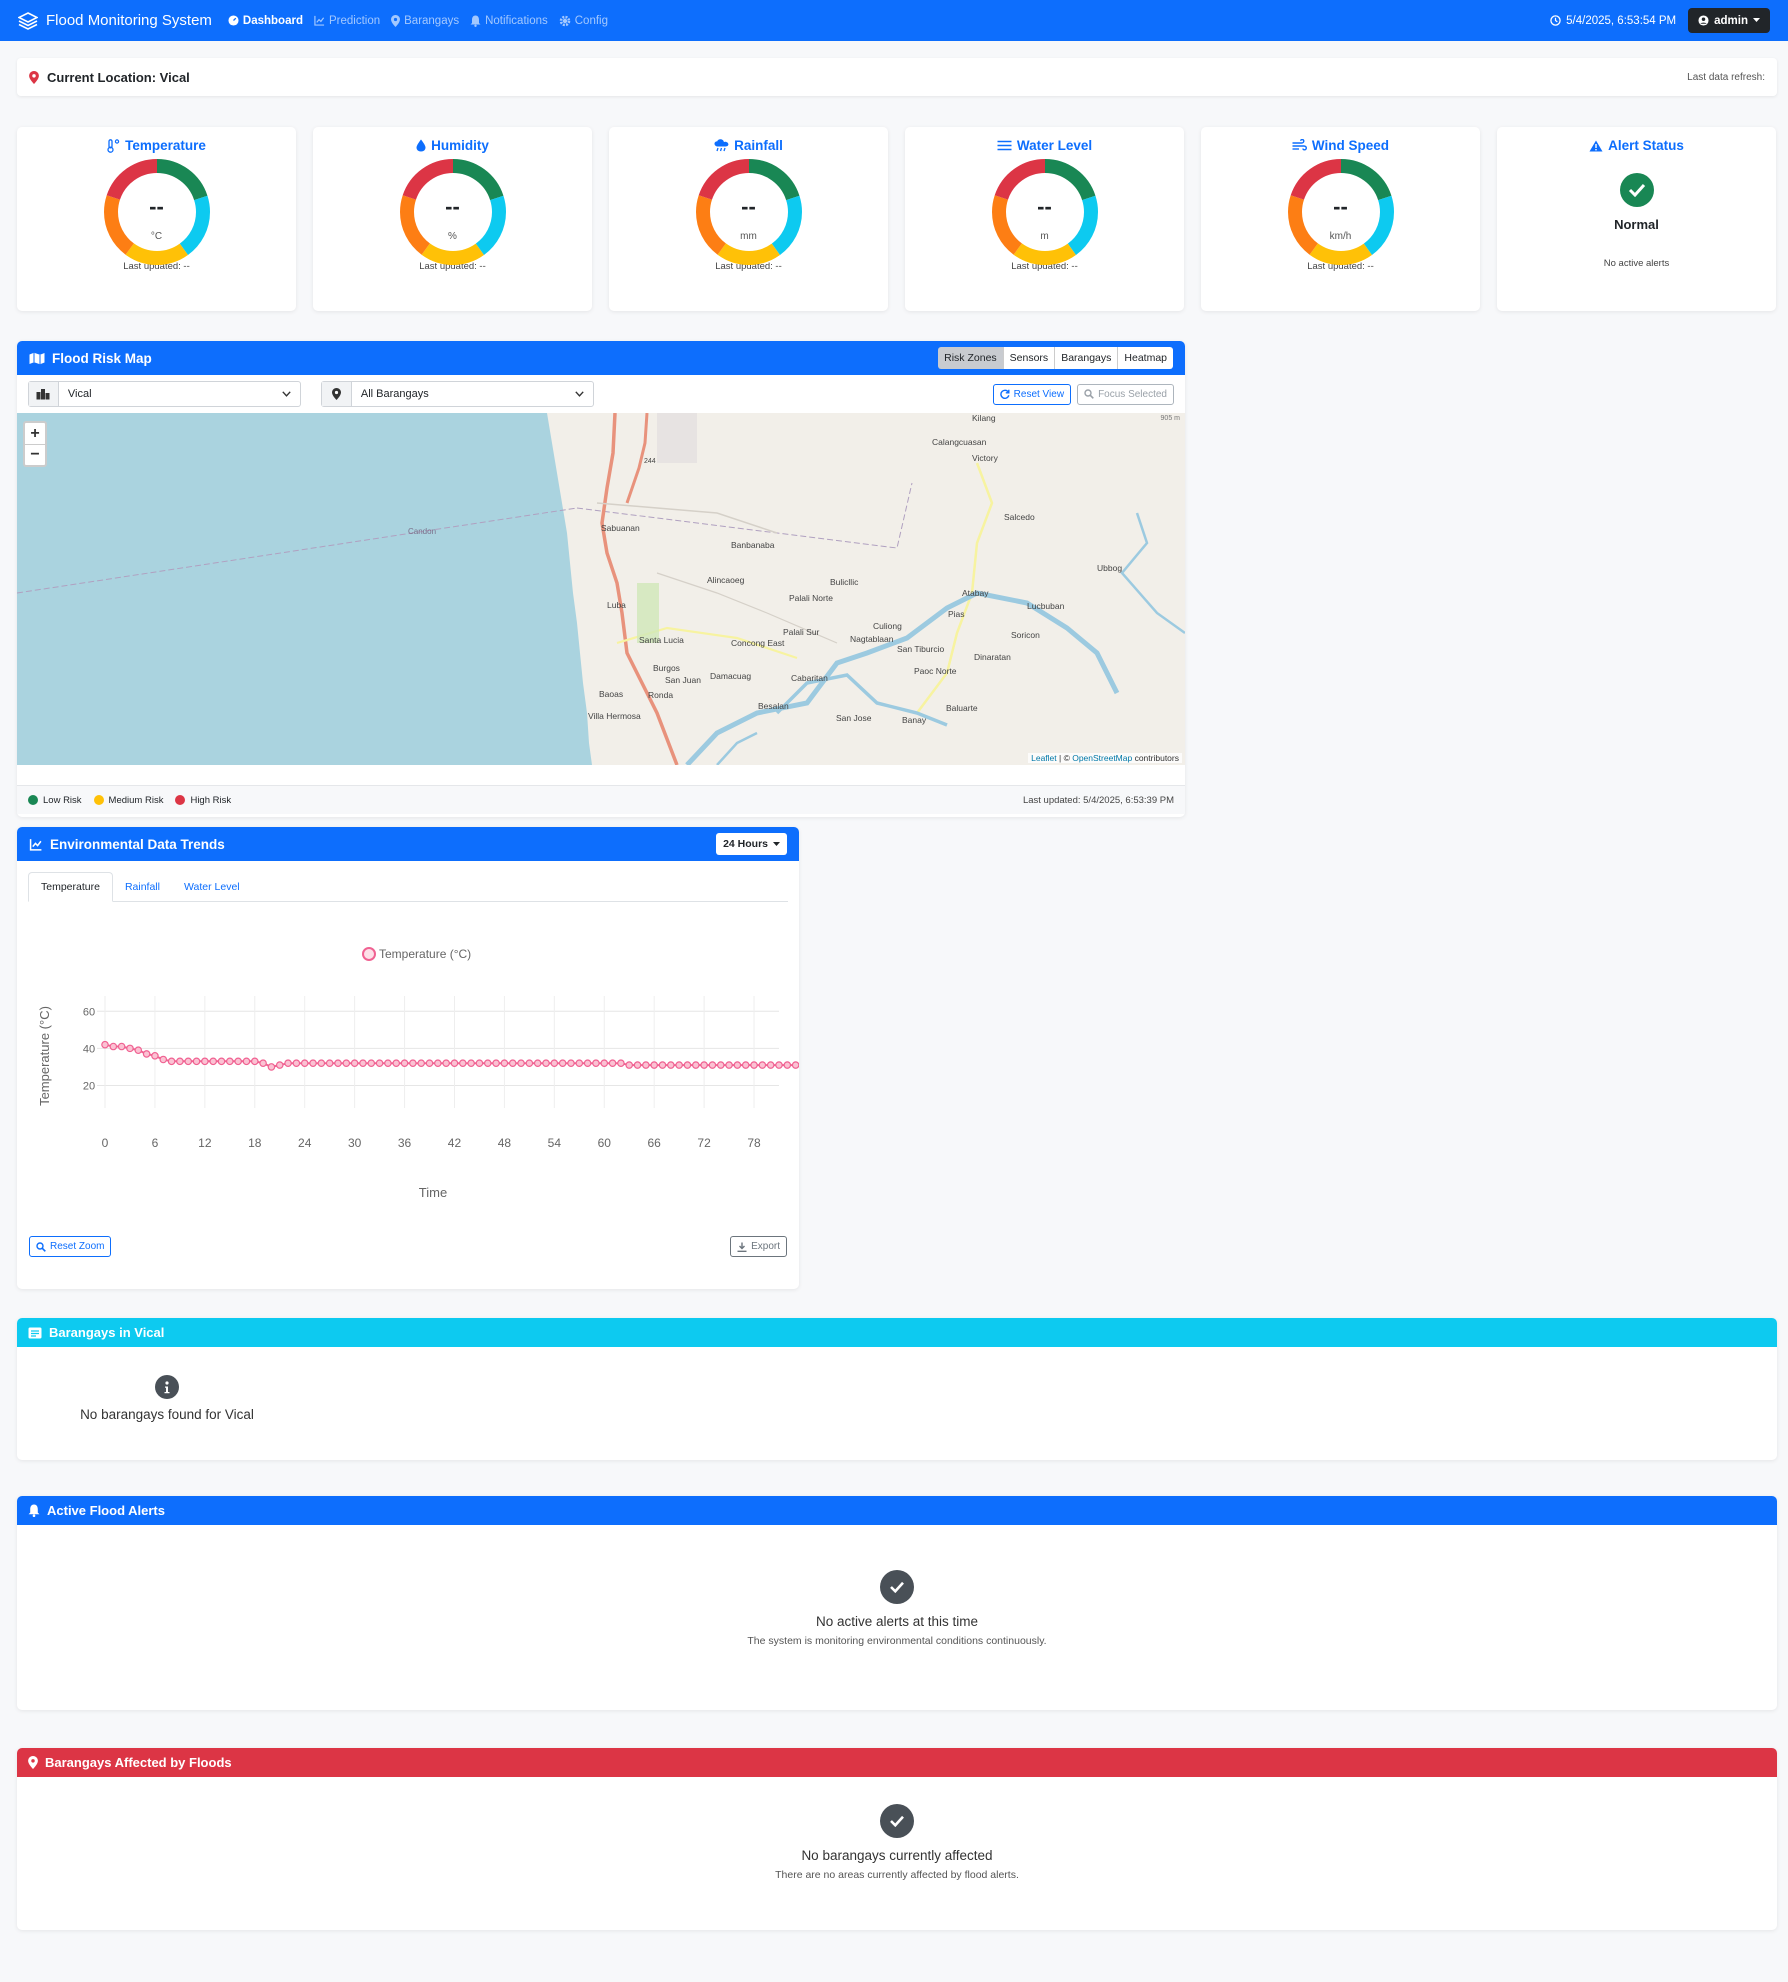  What do you see at coordinates (115, 20) in the screenshot?
I see `brand: Flood Monitoring System` at bounding box center [115, 20].